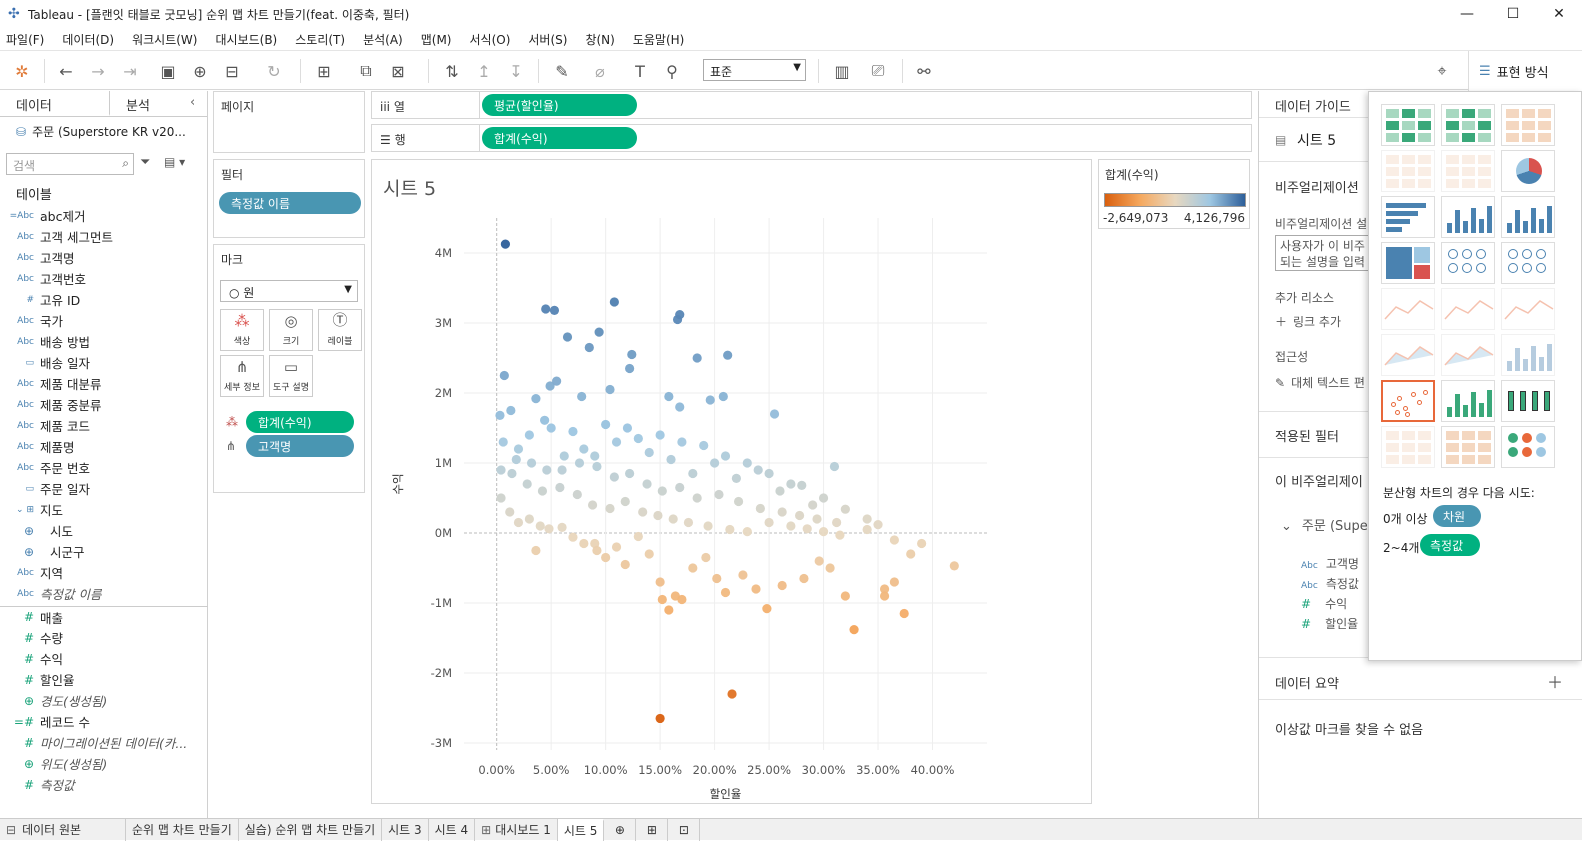 This screenshot has height=841, width=1582. Describe the element at coordinates (104, 509) in the screenshot. I see `field-item: ⌄ ⊞ 지도` at that location.